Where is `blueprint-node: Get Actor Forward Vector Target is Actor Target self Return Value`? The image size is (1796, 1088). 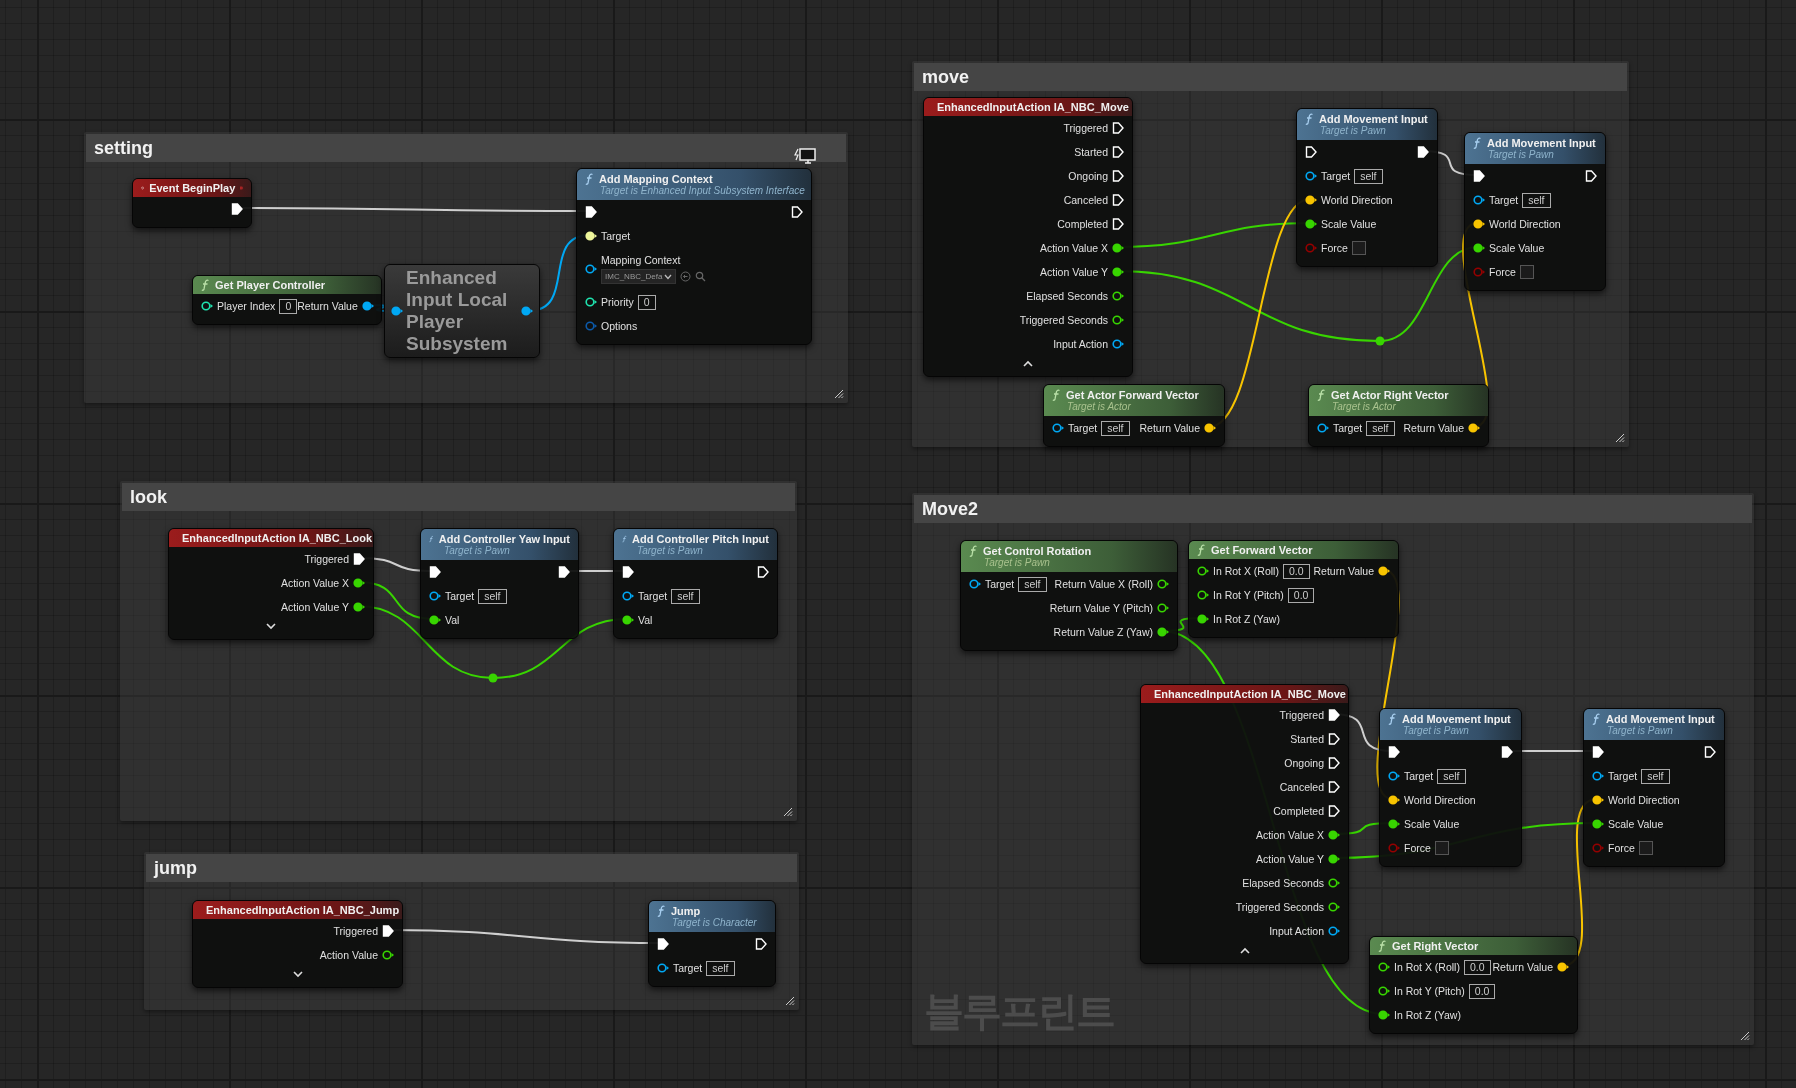 blueprint-node: Get Actor Forward Vector Target is Actor Target self Return Value is located at coordinates (1134, 415).